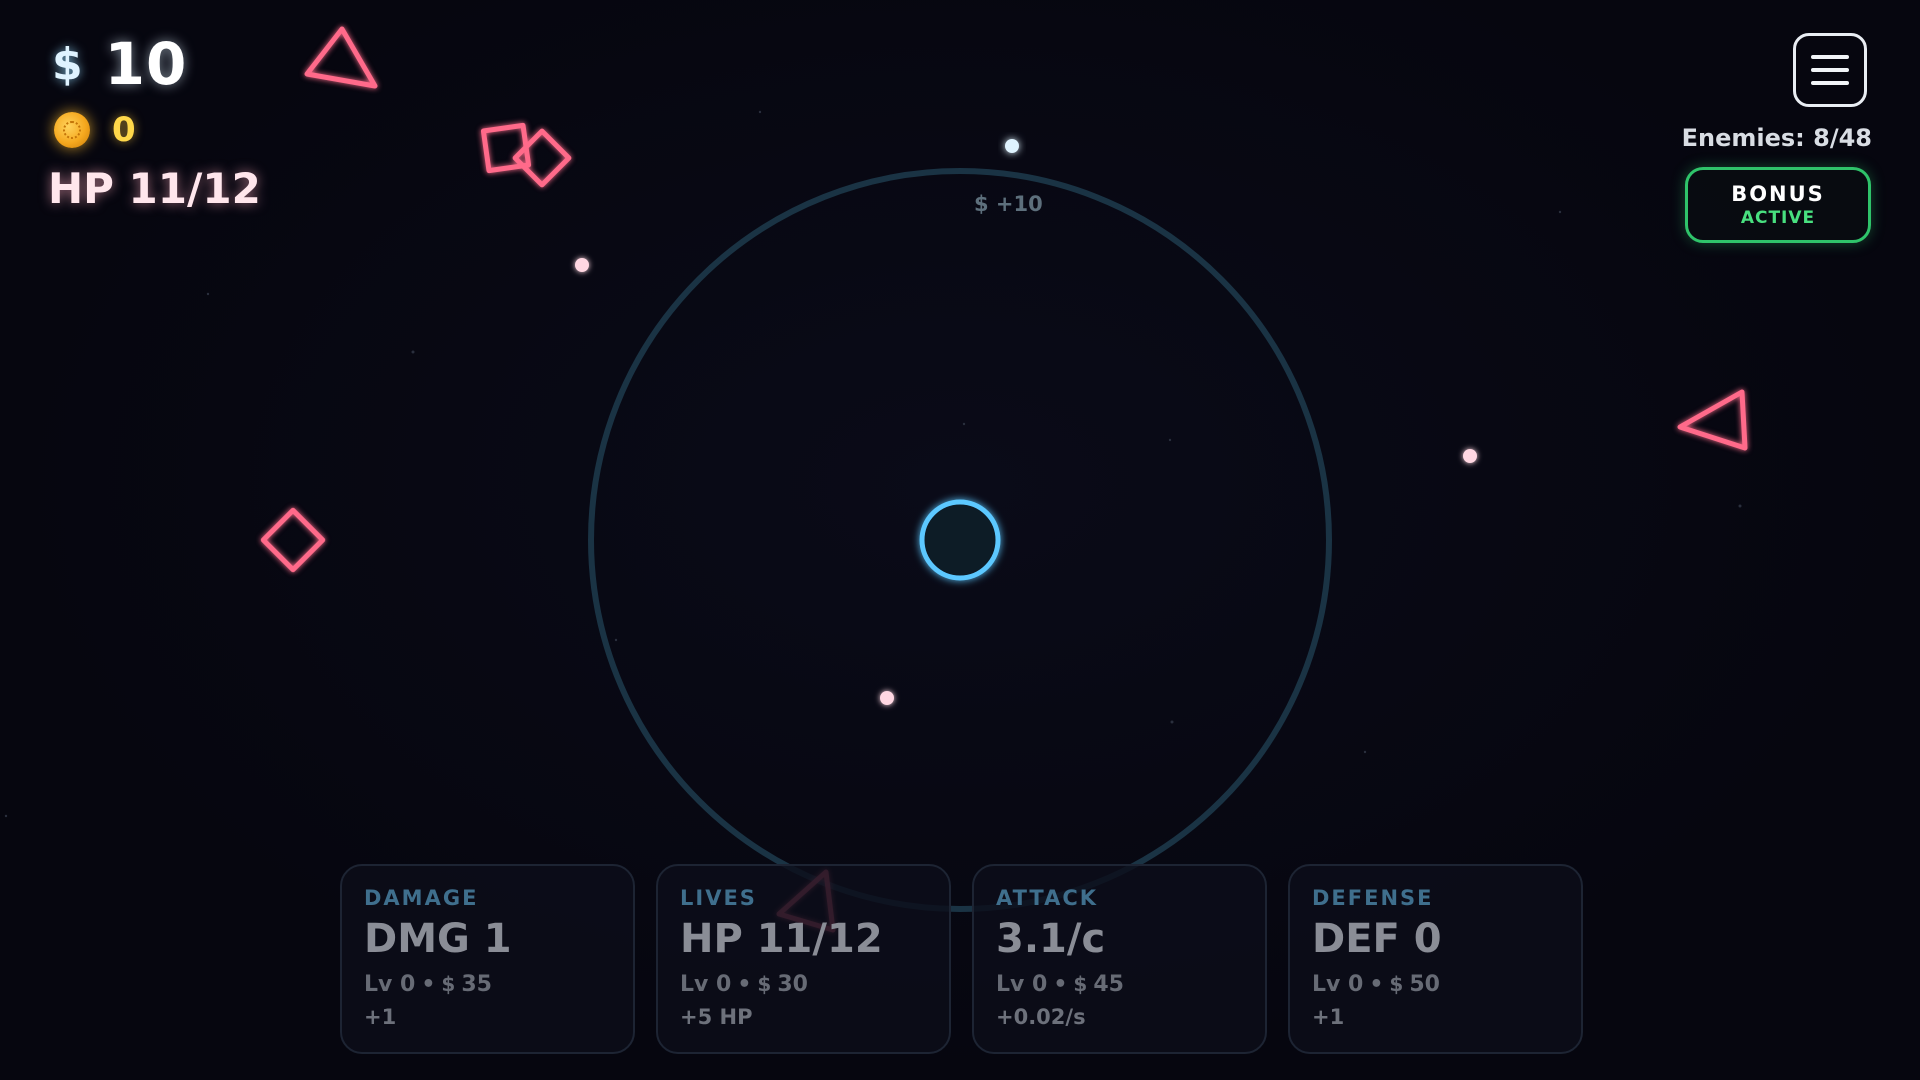  I want to click on upgrade-category: ATTACK, so click(1047, 898).